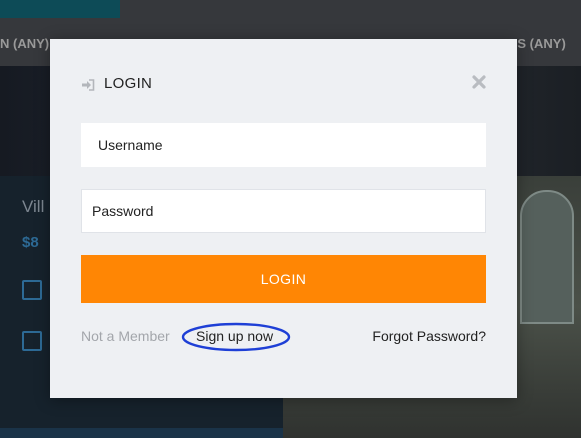  What do you see at coordinates (30, 242) in the screenshot?
I see `background-card-price: $8` at bounding box center [30, 242].